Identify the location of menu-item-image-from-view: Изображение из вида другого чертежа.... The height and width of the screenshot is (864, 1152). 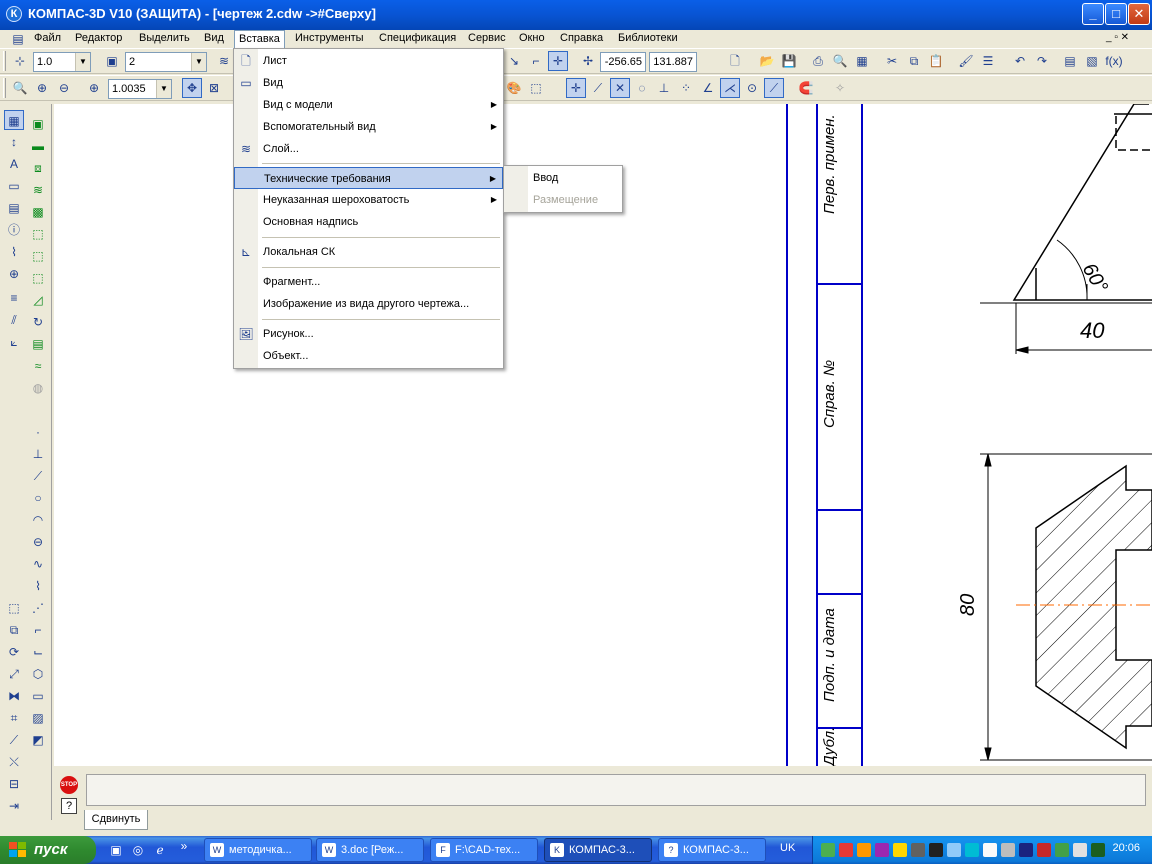
(368, 304).